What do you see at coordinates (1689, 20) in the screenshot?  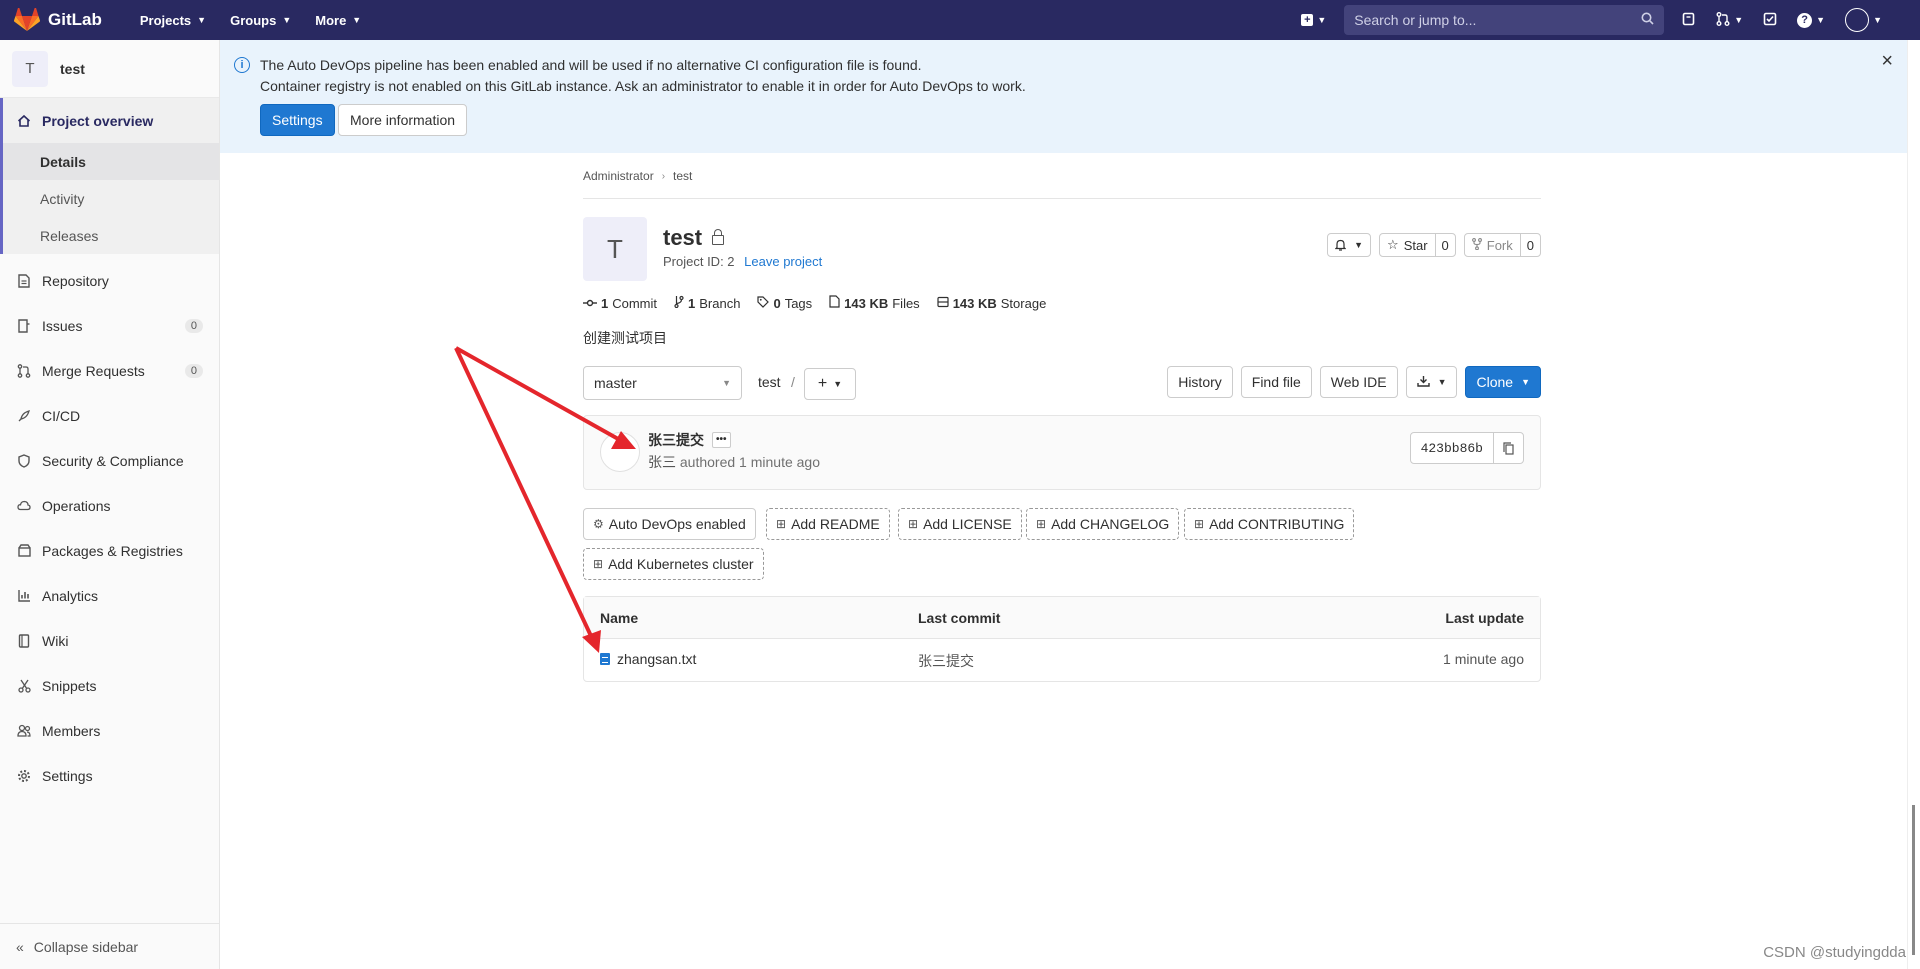 I see `issues-nav-button` at bounding box center [1689, 20].